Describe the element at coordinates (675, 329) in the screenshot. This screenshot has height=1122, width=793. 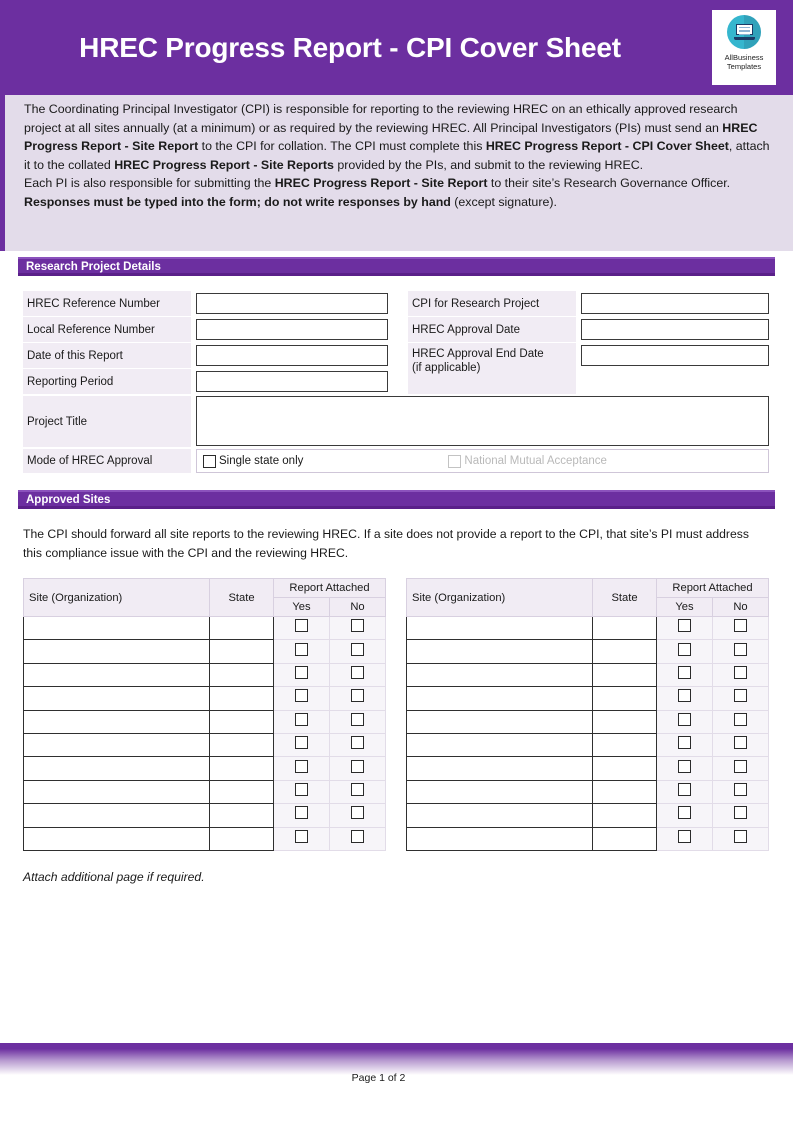
I see `field-hrec-approval-date` at that location.